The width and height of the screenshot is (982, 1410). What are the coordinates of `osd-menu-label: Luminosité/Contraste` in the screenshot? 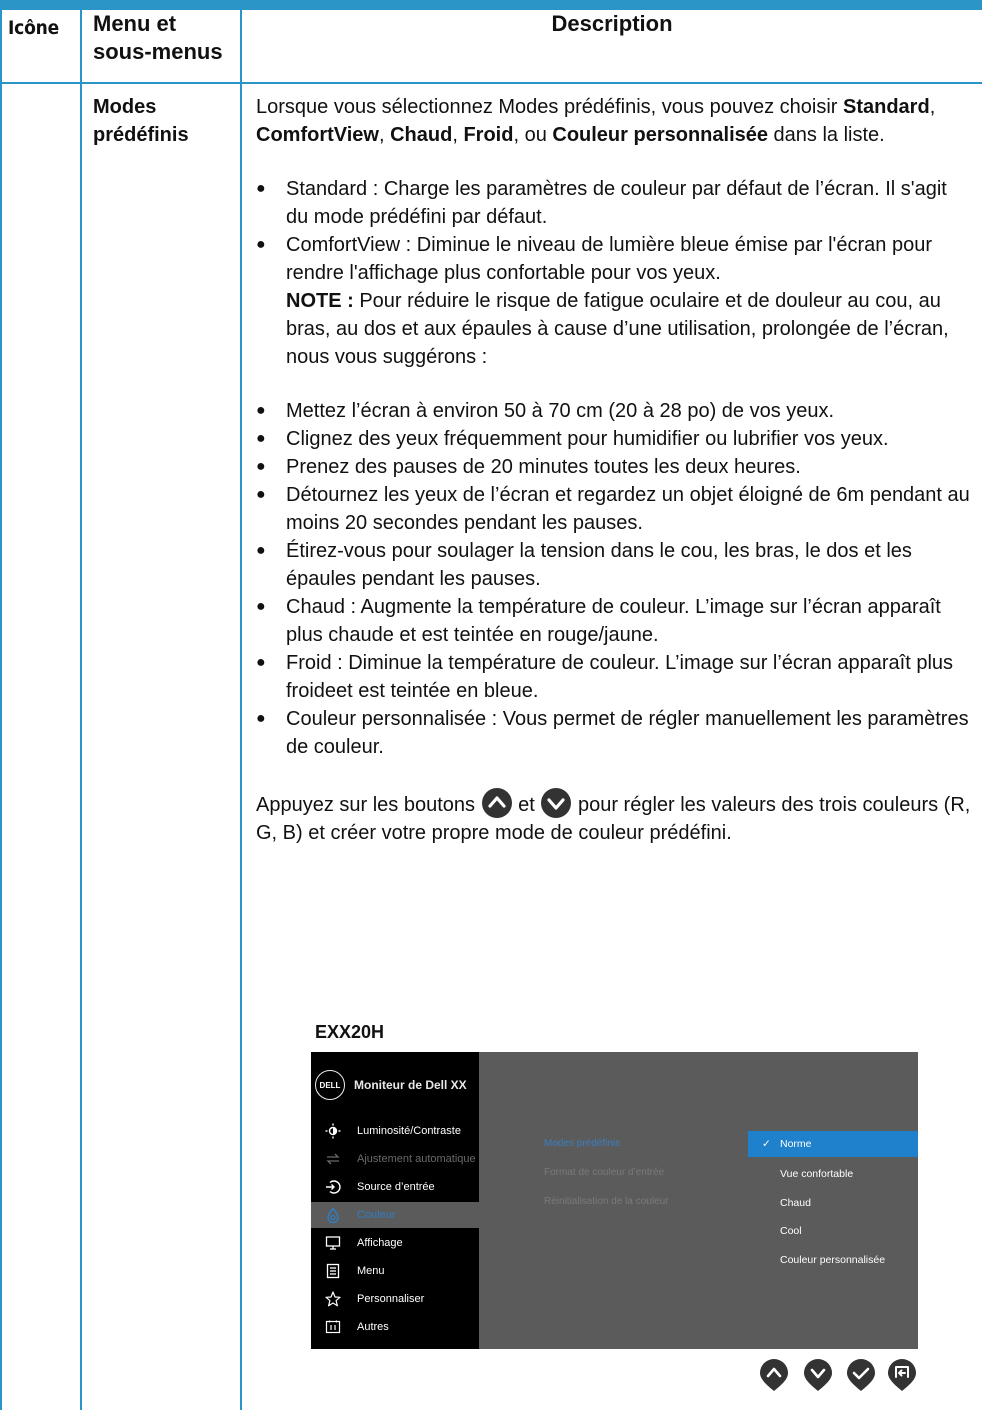 It's located at (409, 1131).